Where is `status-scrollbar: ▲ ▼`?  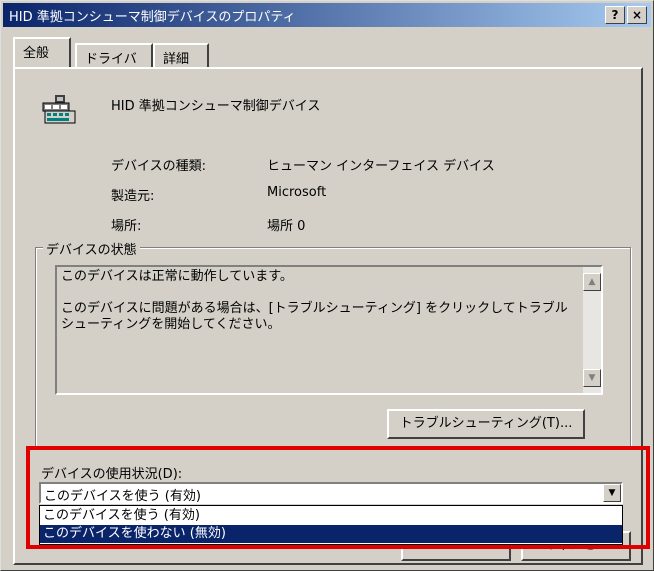 status-scrollbar: ▲ ▼ is located at coordinates (592, 330).